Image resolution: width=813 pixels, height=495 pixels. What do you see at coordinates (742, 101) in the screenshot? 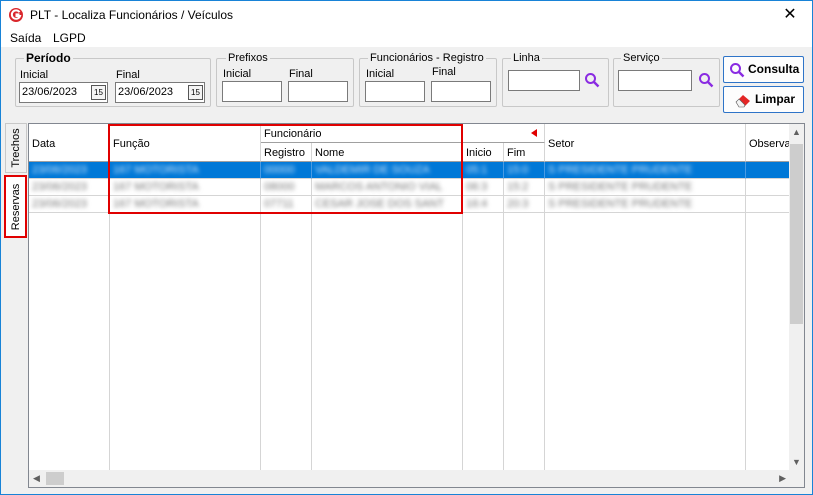
I see `eraser-icon` at bounding box center [742, 101].